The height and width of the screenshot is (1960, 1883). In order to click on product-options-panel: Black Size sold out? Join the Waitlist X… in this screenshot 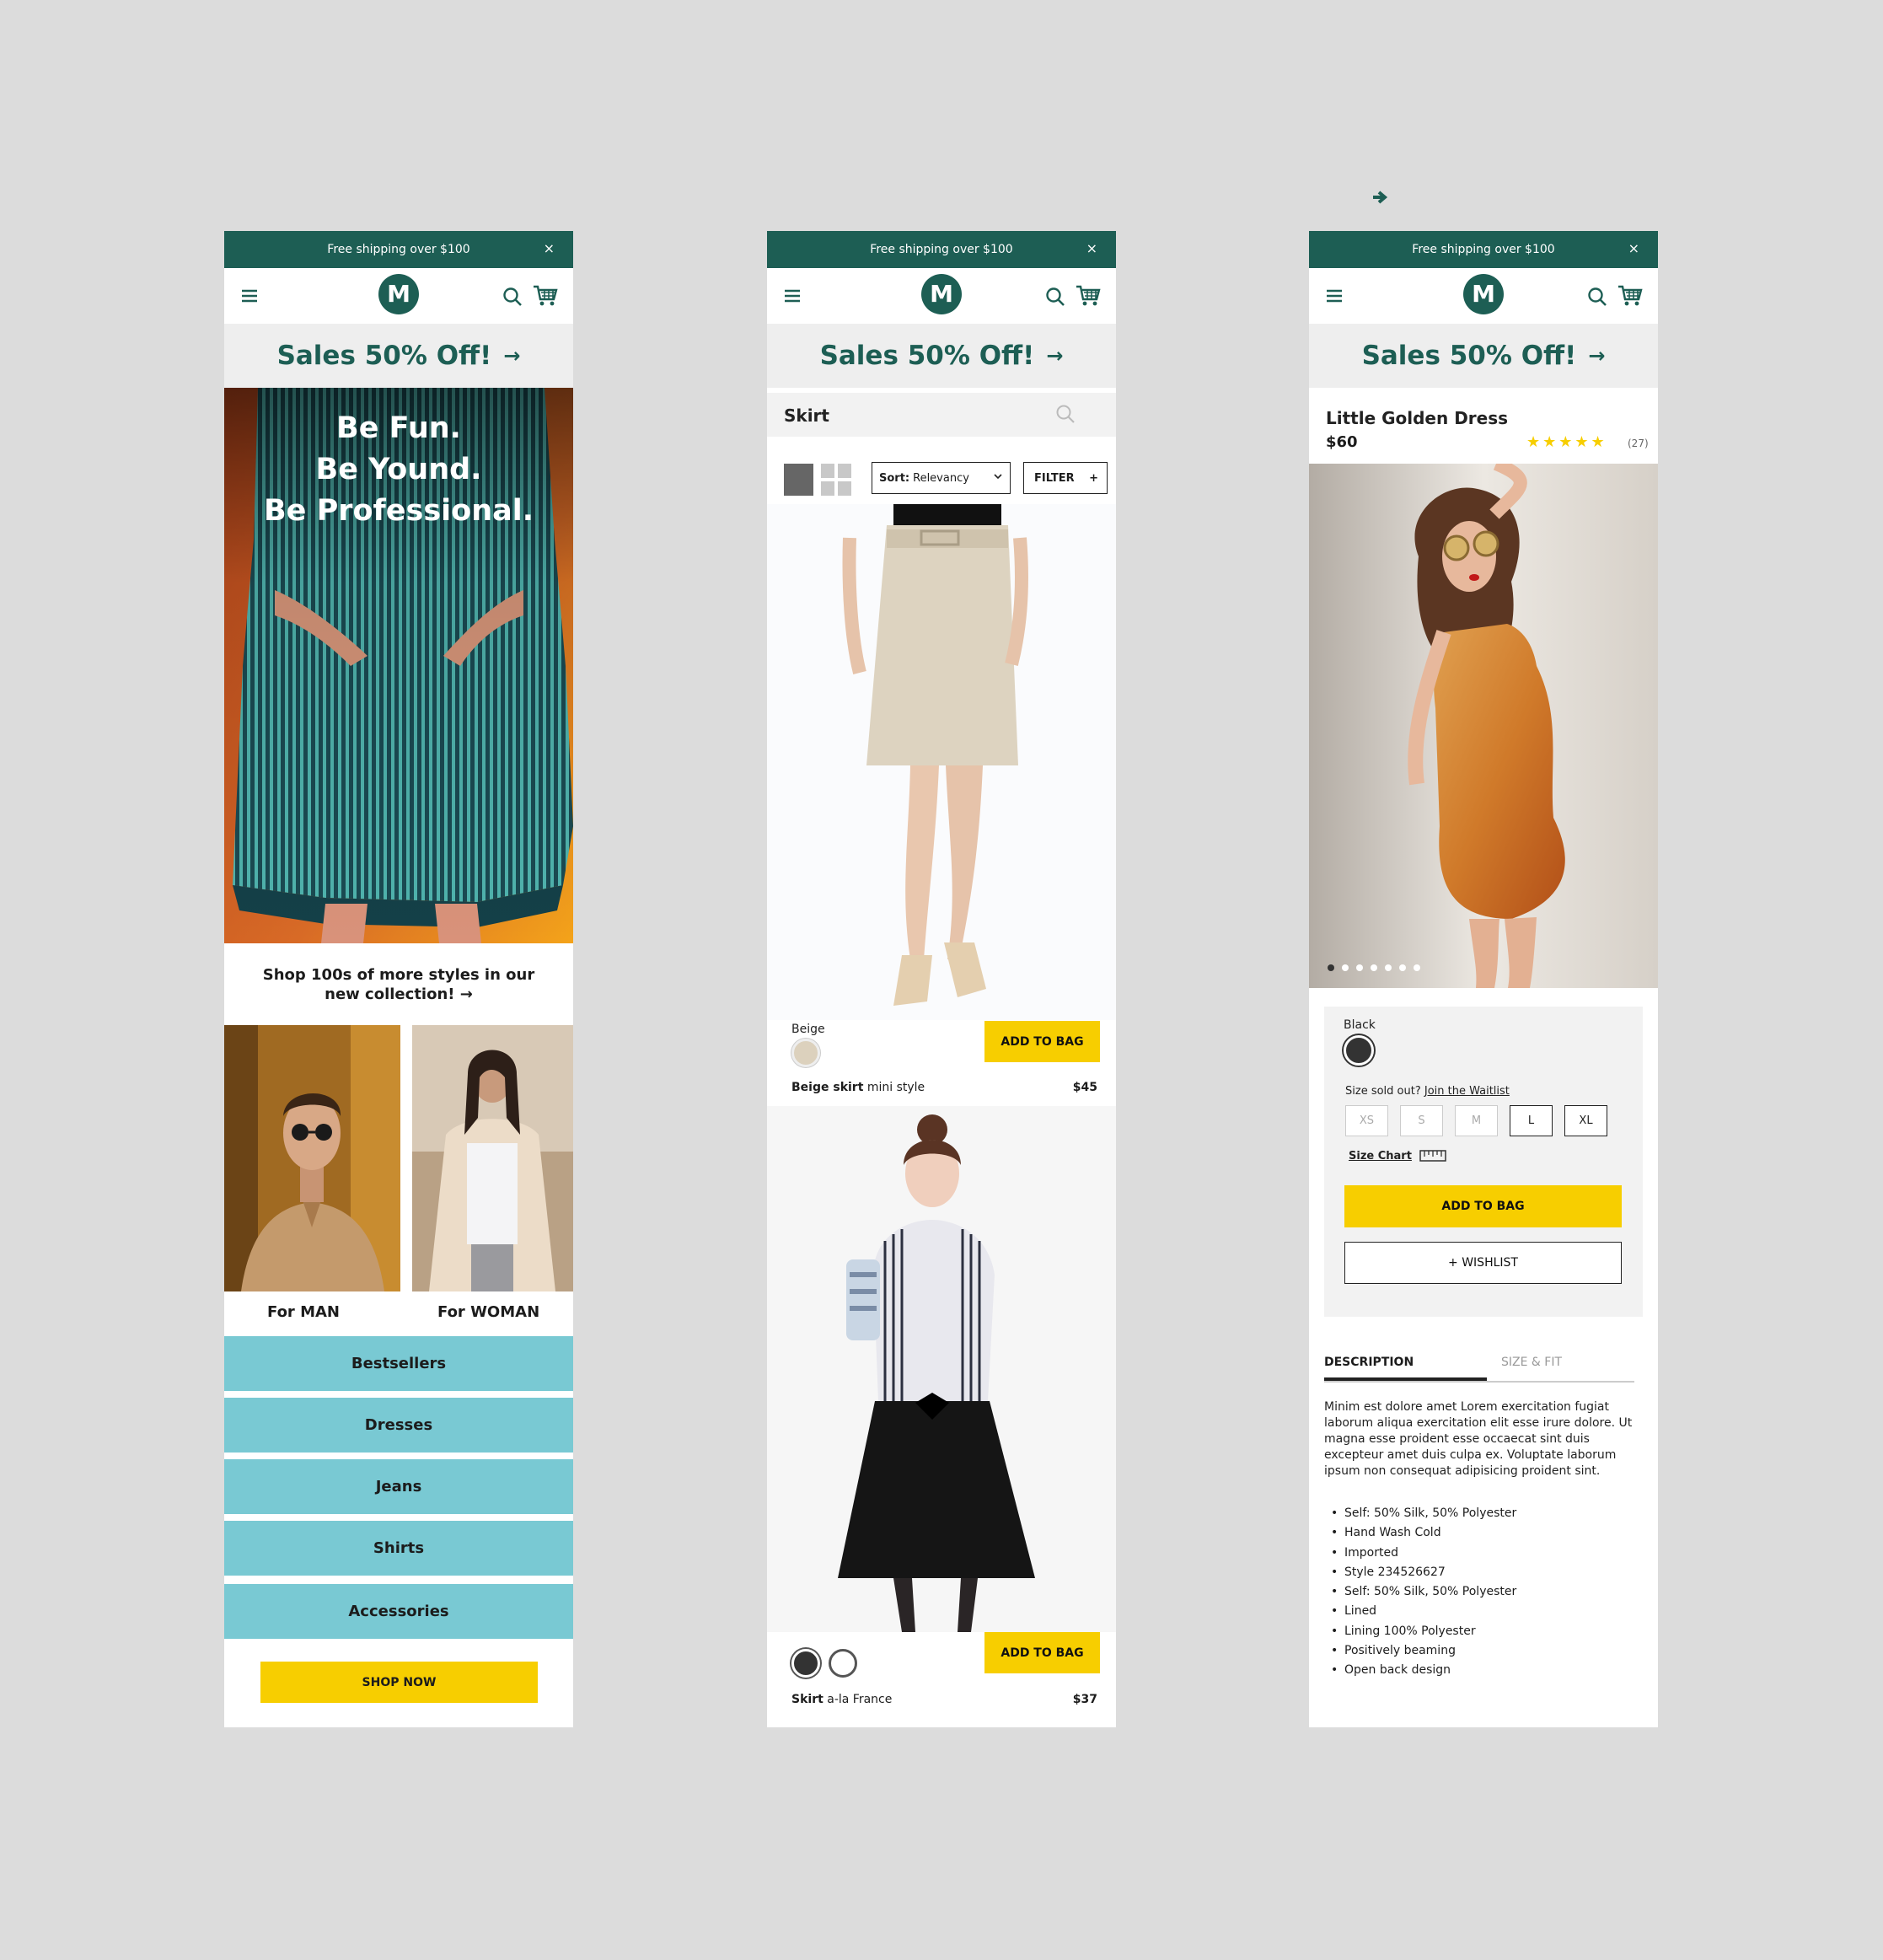, I will do `click(1483, 1162)`.